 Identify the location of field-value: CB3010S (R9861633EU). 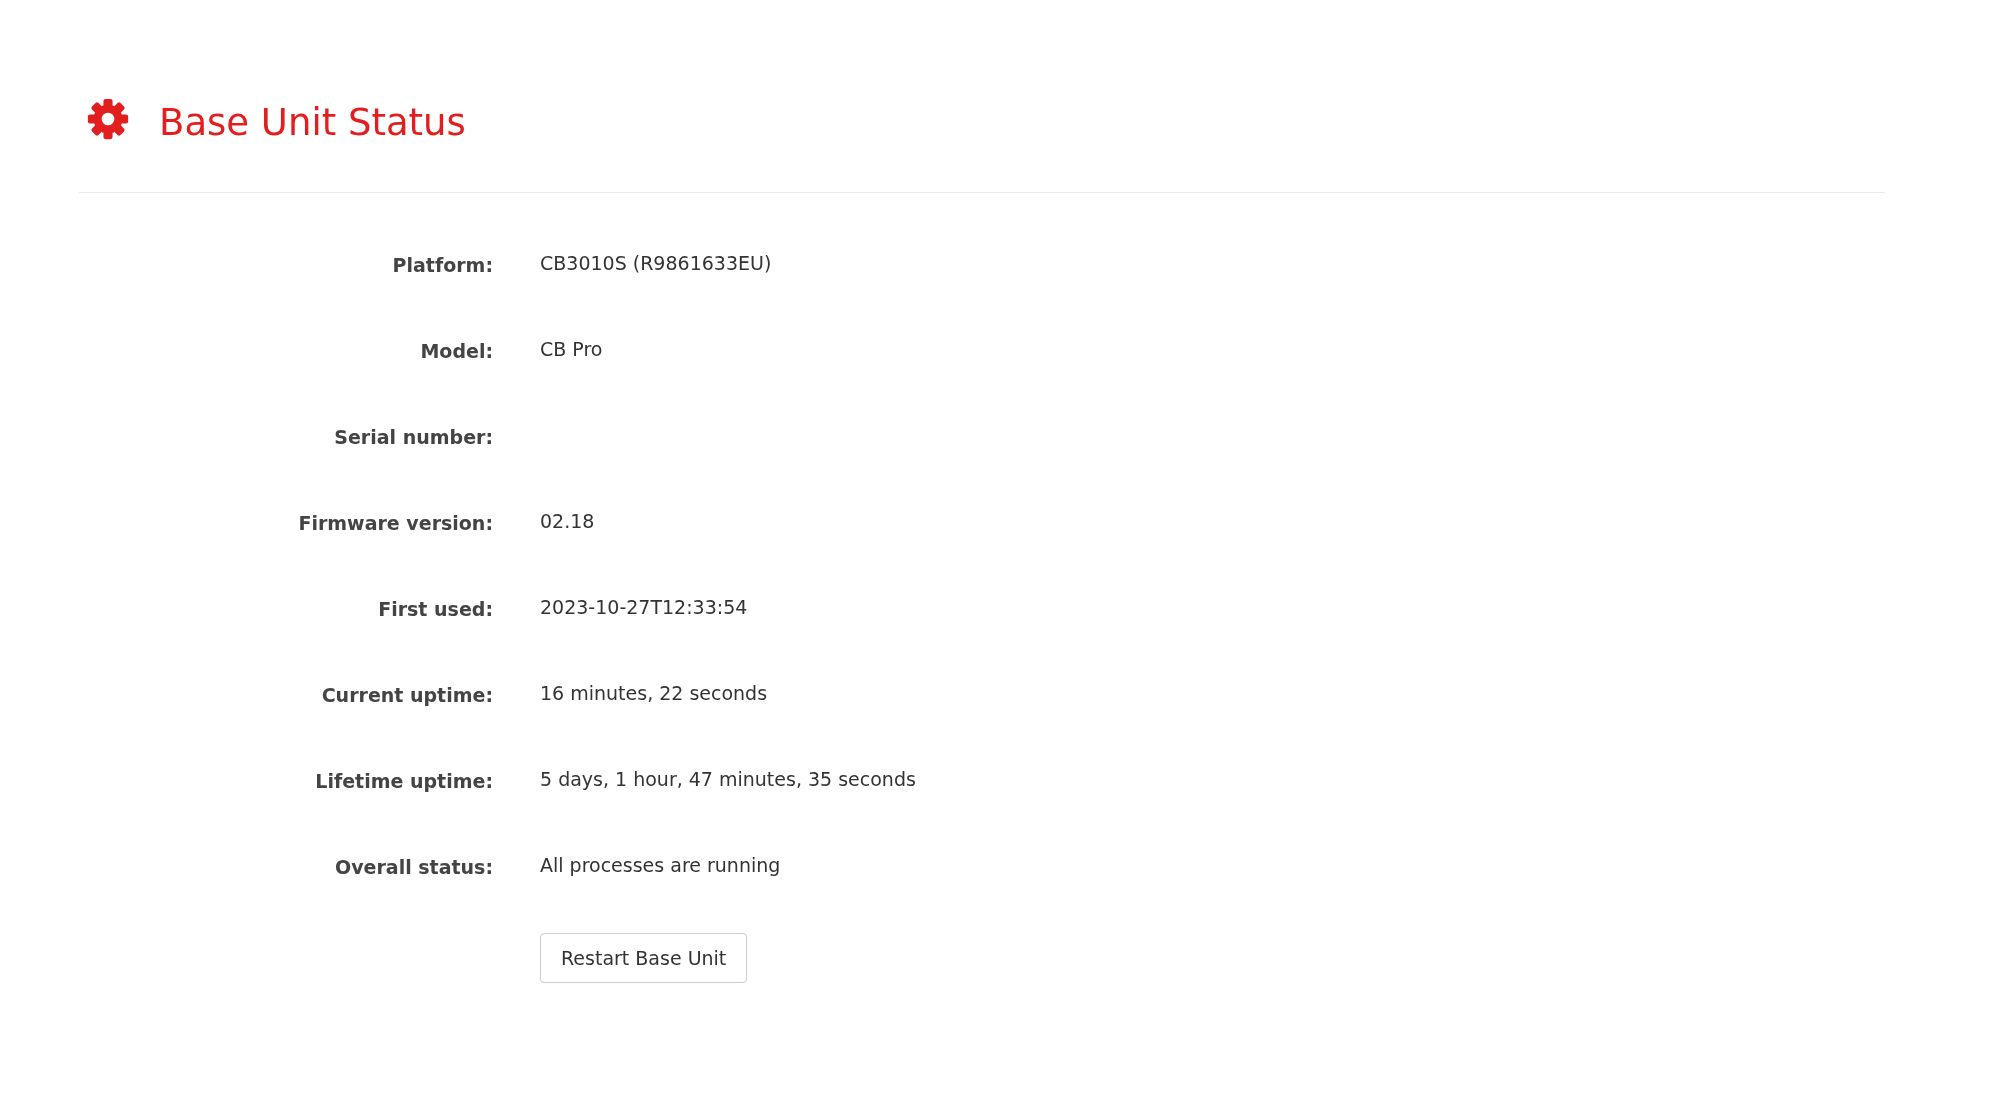
(656, 263).